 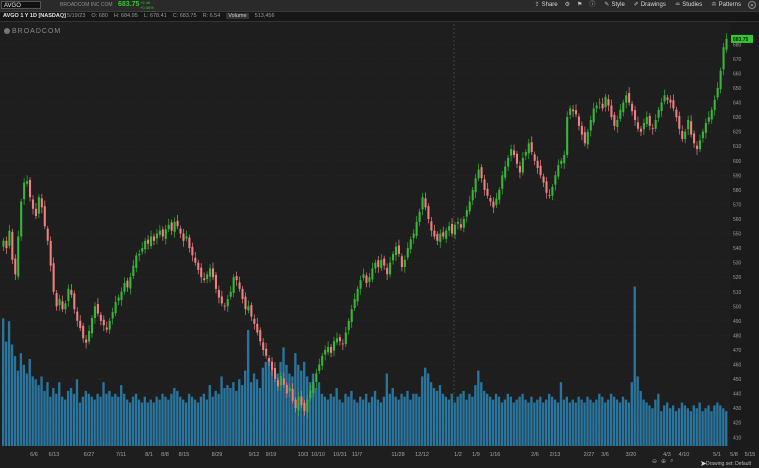 What do you see at coordinates (728, 464) in the screenshot?
I see `drawing-set-label: Drawing set: Default` at bounding box center [728, 464].